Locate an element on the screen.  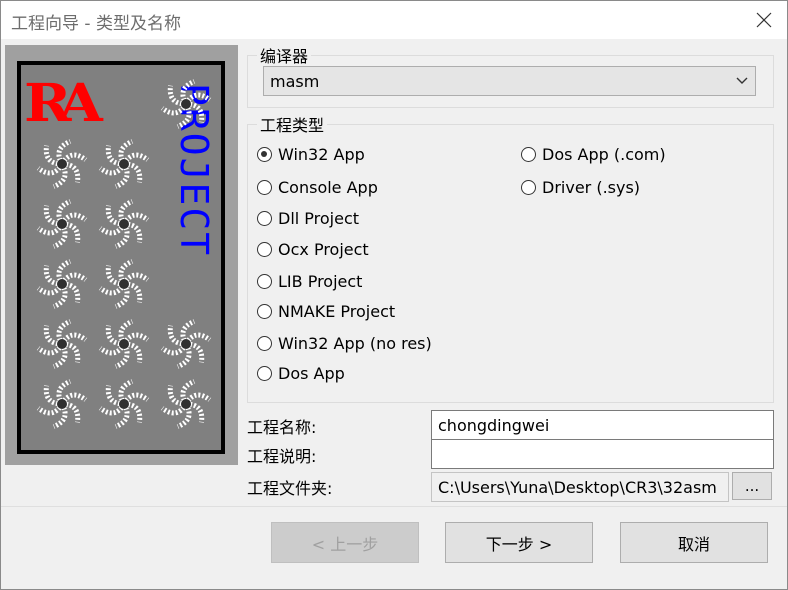
project-folder-input: C:\Users\Yuna\Desktop\CR3\32asm is located at coordinates (580, 487).